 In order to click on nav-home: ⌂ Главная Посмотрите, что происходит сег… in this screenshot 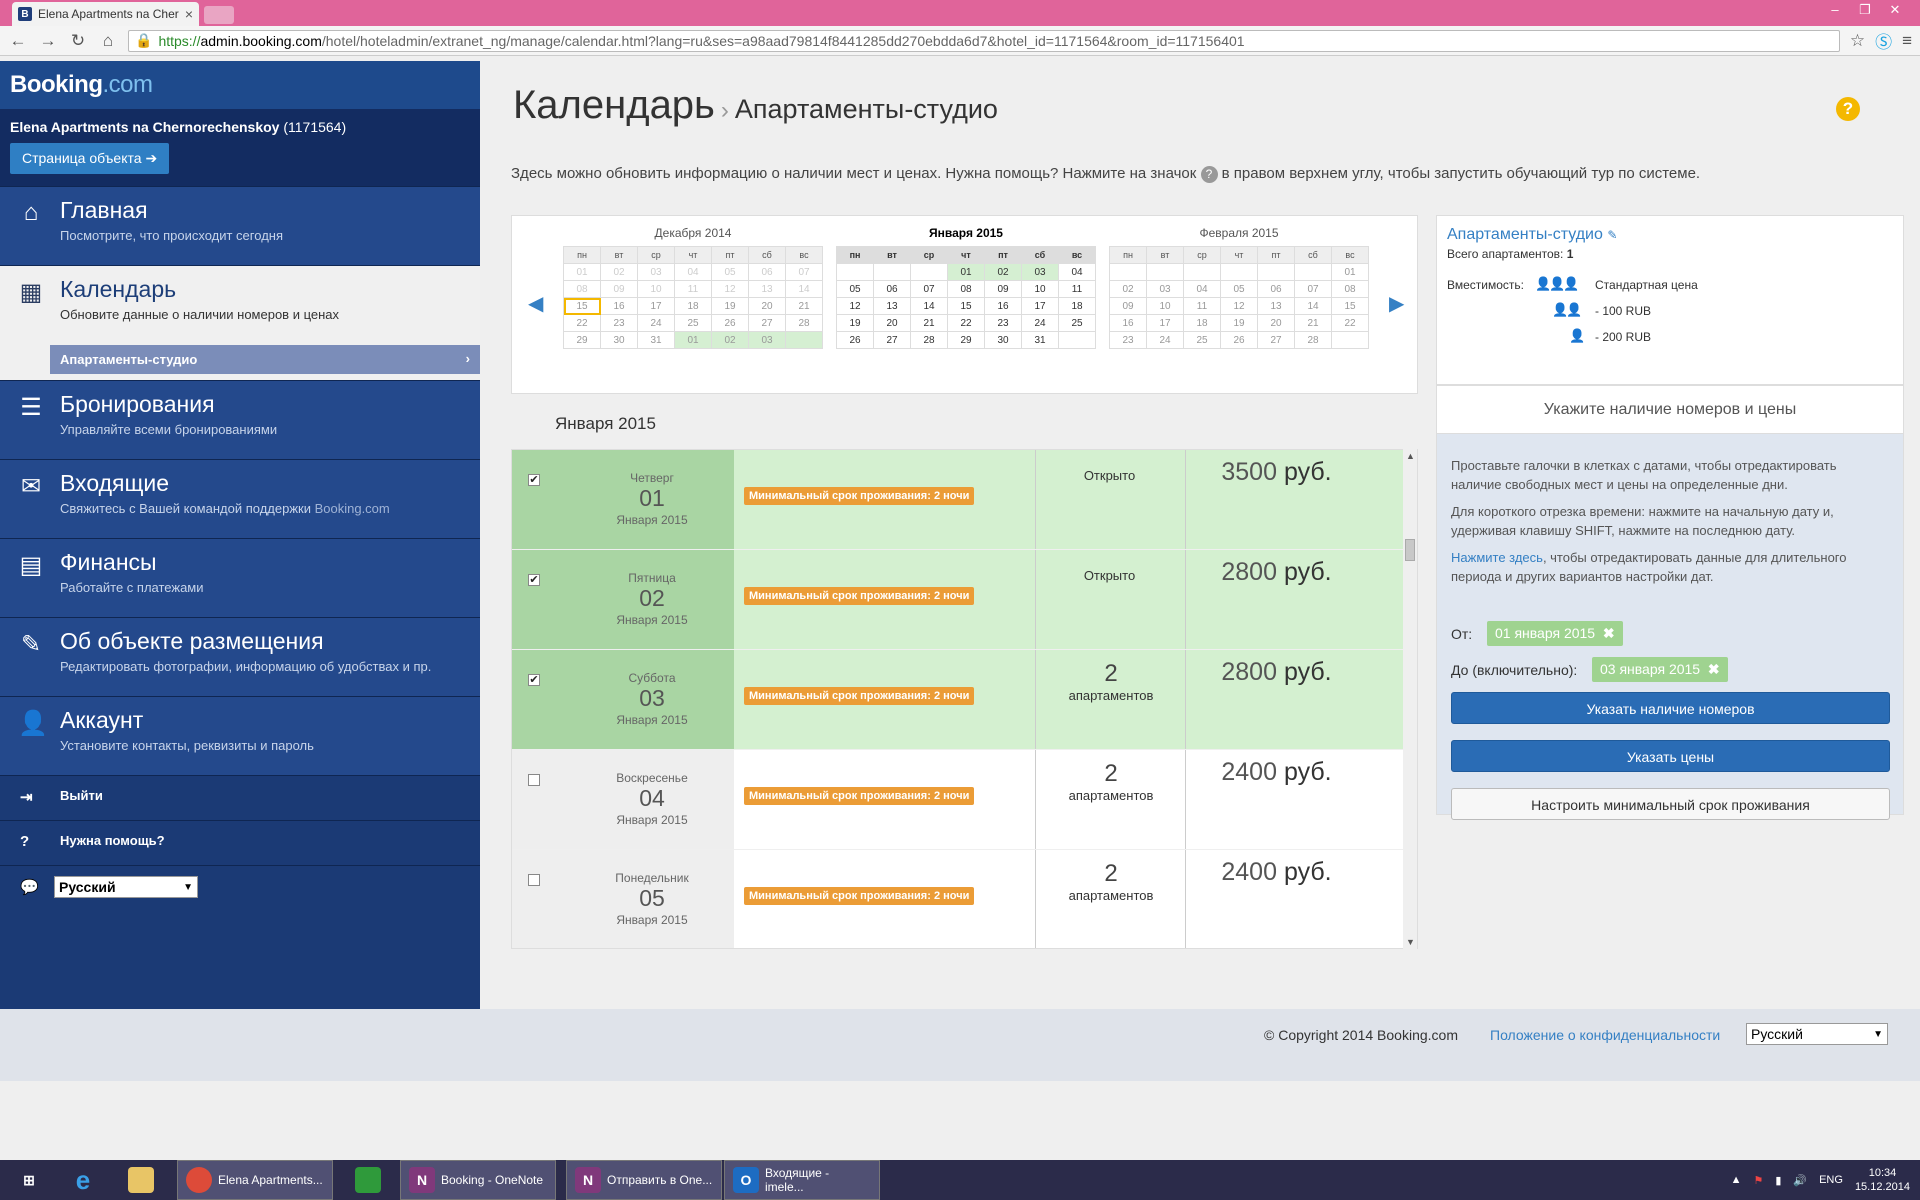, I will do `click(240, 225)`.